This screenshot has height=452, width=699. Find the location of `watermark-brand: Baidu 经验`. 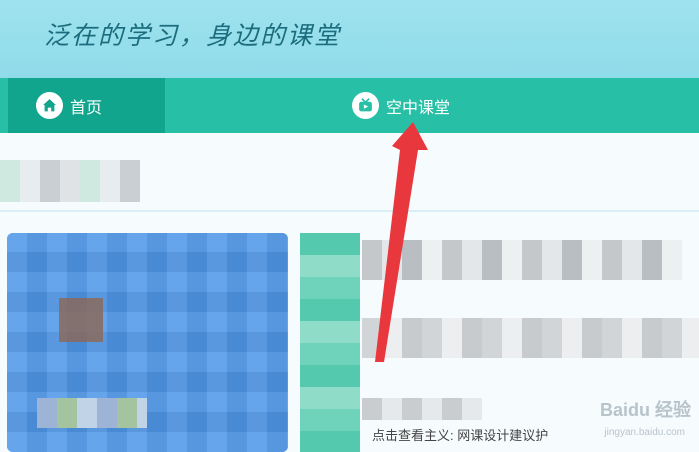

watermark-brand: Baidu 经验 is located at coordinates (645, 410).